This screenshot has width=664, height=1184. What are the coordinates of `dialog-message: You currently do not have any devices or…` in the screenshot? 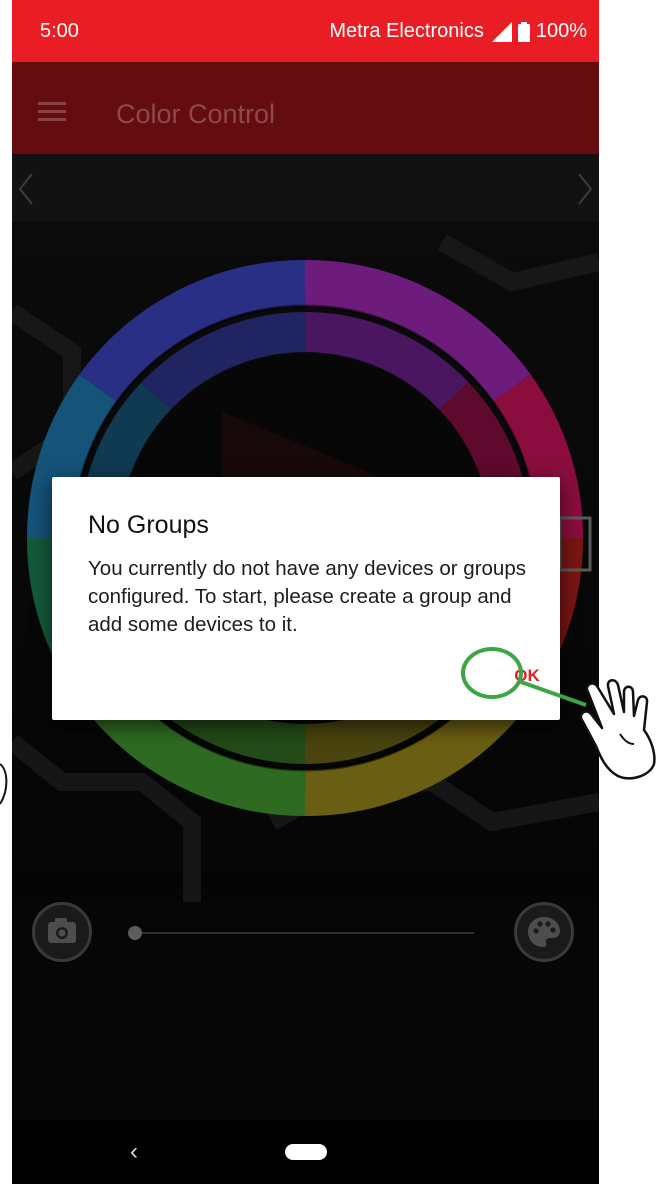 It's located at (307, 596).